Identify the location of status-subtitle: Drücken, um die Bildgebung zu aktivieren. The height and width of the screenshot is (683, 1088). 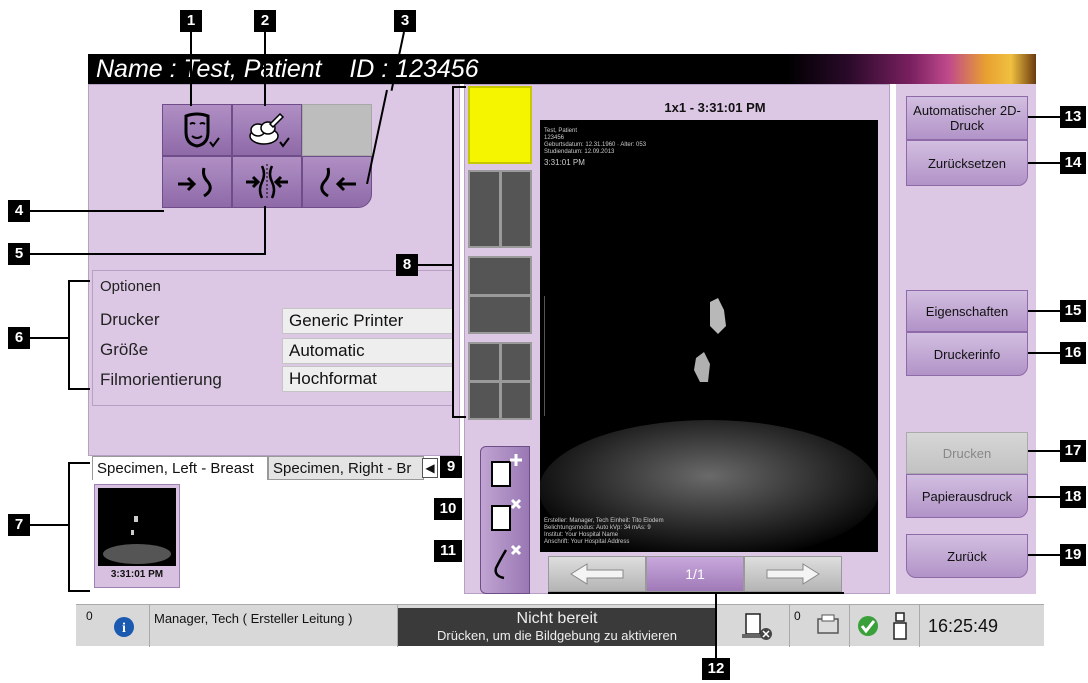
(557, 635).